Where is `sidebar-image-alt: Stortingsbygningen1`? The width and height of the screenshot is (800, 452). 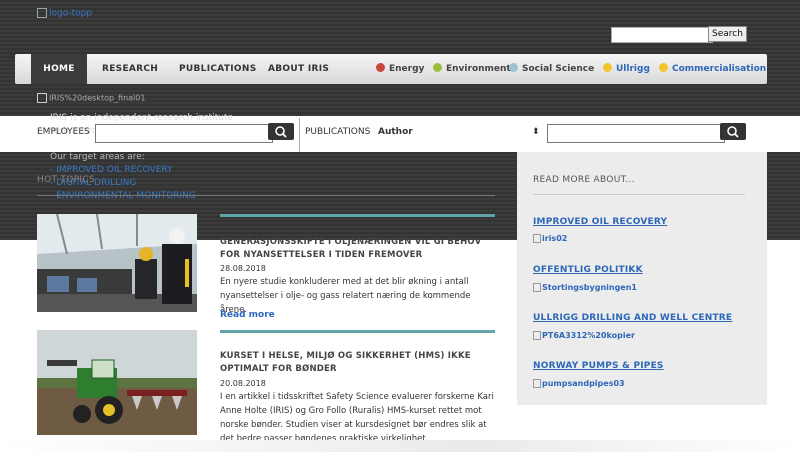
sidebar-image-alt: Stortingsbygningen1 is located at coordinates (589, 287).